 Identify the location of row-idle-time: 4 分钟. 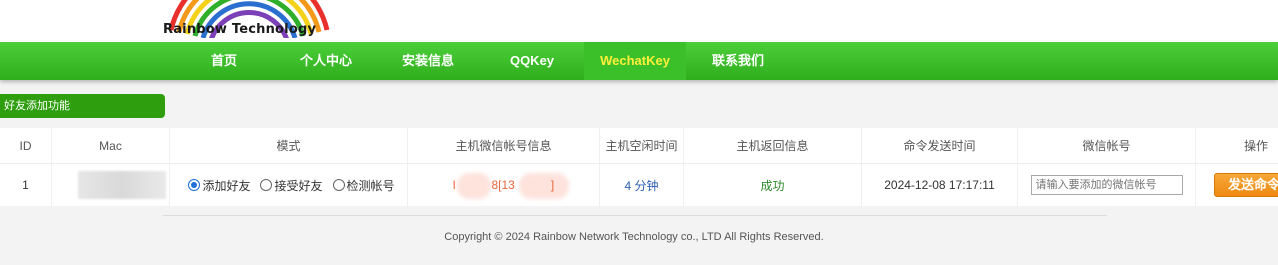
(642, 185).